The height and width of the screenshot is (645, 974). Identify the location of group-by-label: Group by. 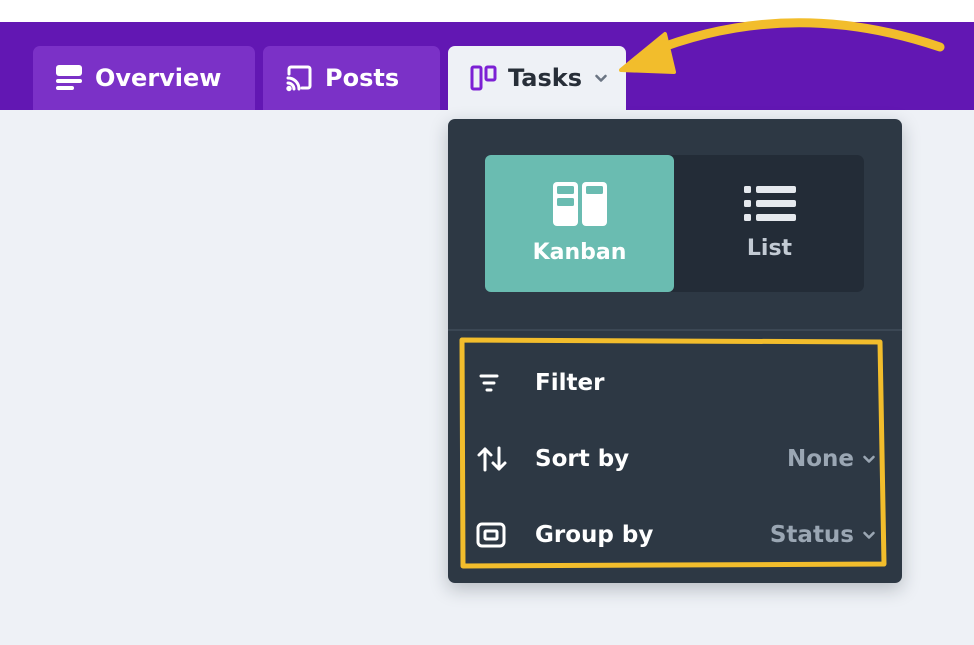
(594, 535).